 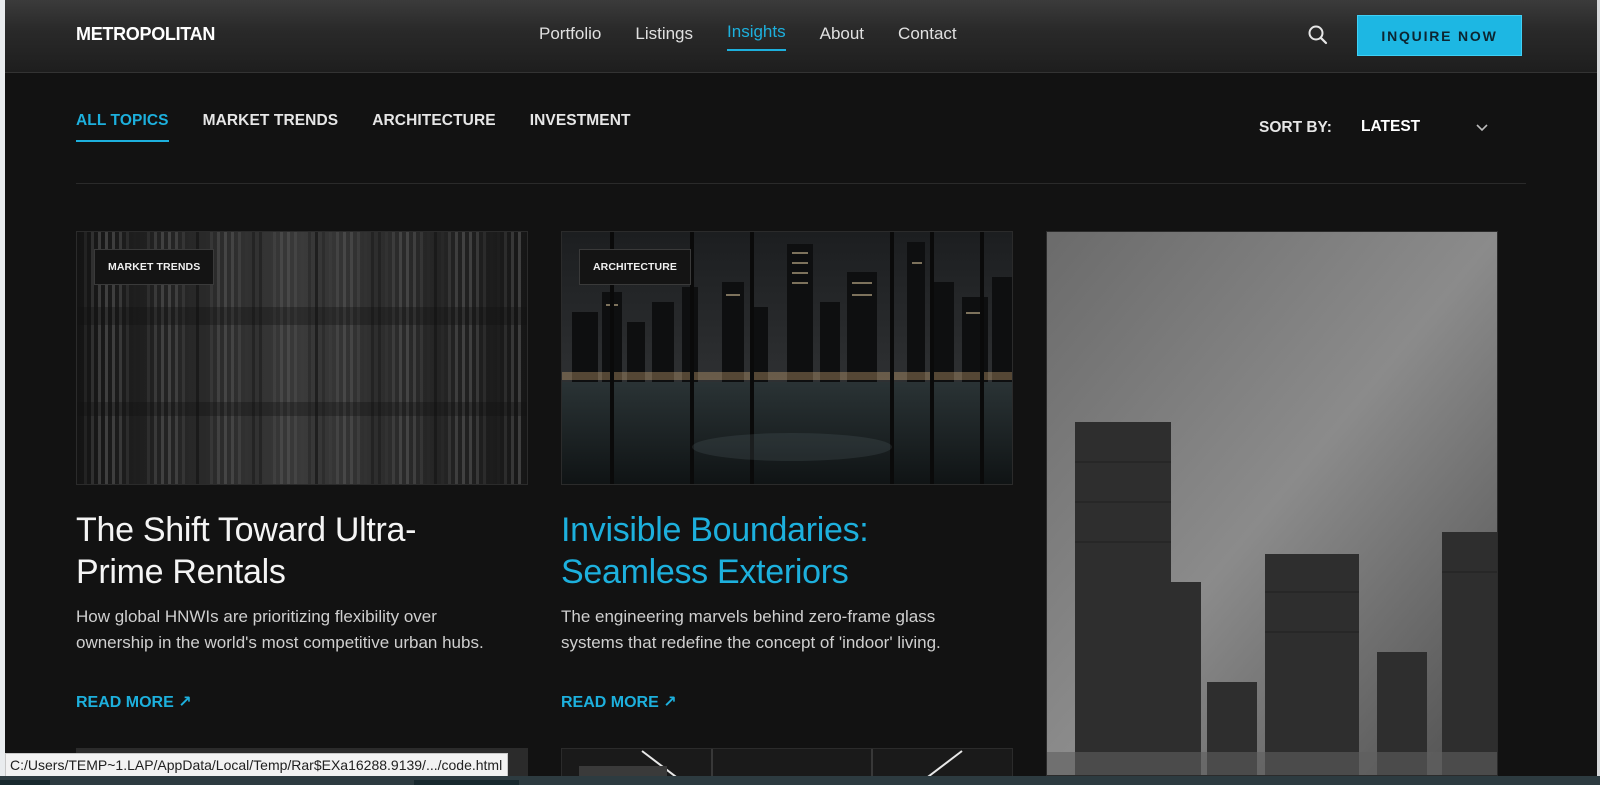 I want to click on article-image-market-trends: MARKET TRENDS, so click(x=302, y=358).